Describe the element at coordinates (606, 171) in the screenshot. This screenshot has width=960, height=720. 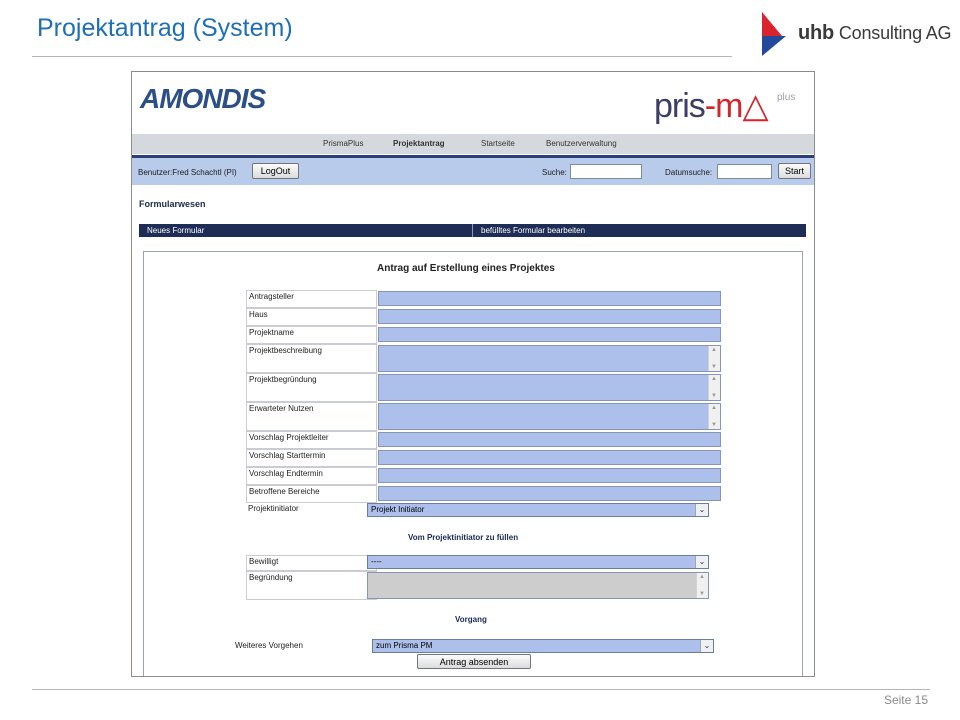
I see `search-input` at that location.